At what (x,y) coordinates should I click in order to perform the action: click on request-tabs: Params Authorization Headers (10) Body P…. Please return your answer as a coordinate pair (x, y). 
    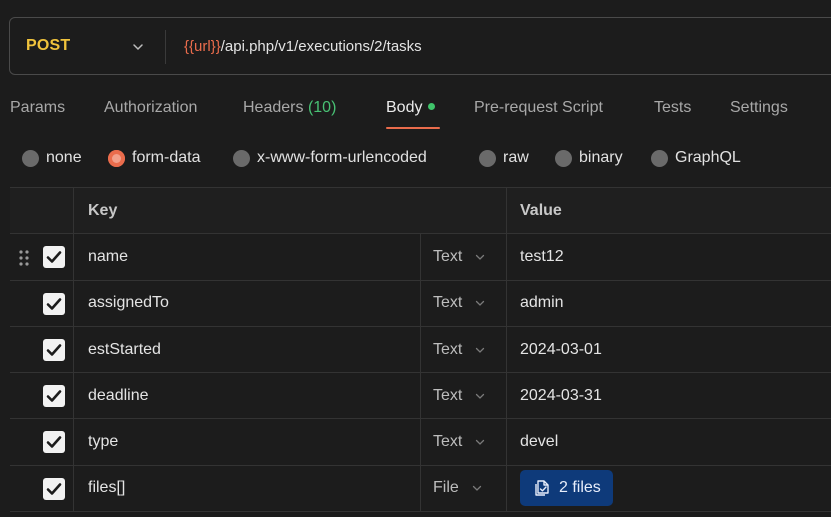
    Looking at the image, I should click on (415, 114).